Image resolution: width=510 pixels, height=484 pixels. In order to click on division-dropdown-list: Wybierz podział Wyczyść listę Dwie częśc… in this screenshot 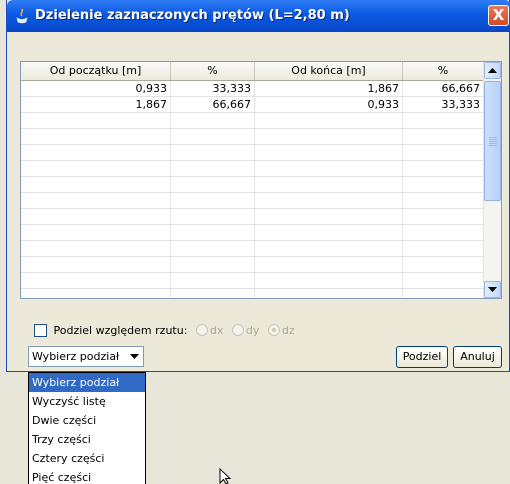, I will do `click(87, 428)`.